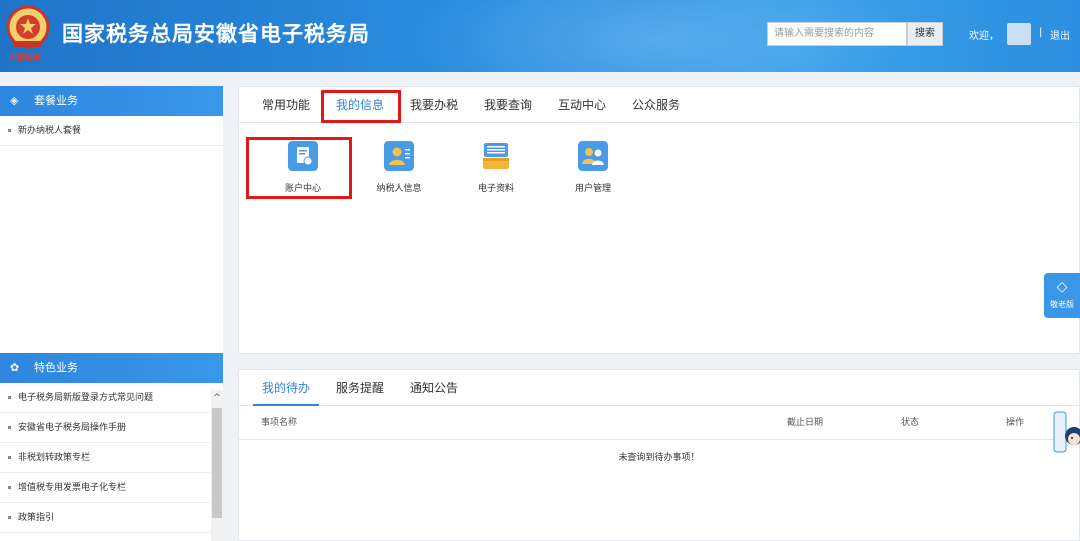  I want to click on tab-service-reminder: 服务提醒, so click(360, 388).